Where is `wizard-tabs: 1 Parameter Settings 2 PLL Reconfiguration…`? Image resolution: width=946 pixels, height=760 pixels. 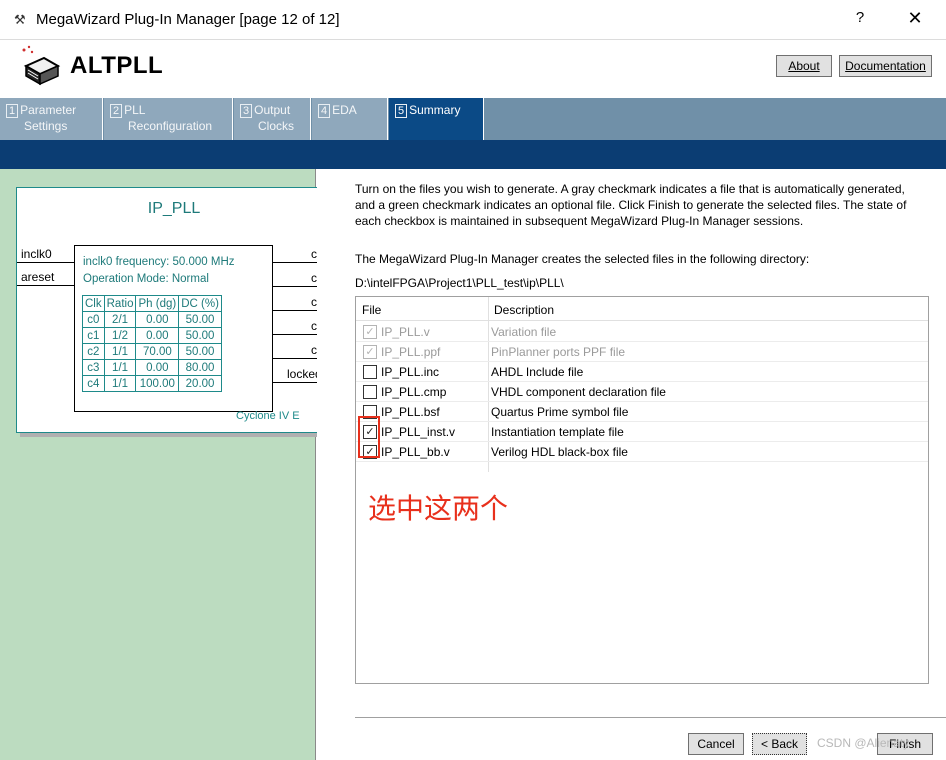 wizard-tabs: 1 Parameter Settings 2 PLL Reconfiguration… is located at coordinates (473, 119).